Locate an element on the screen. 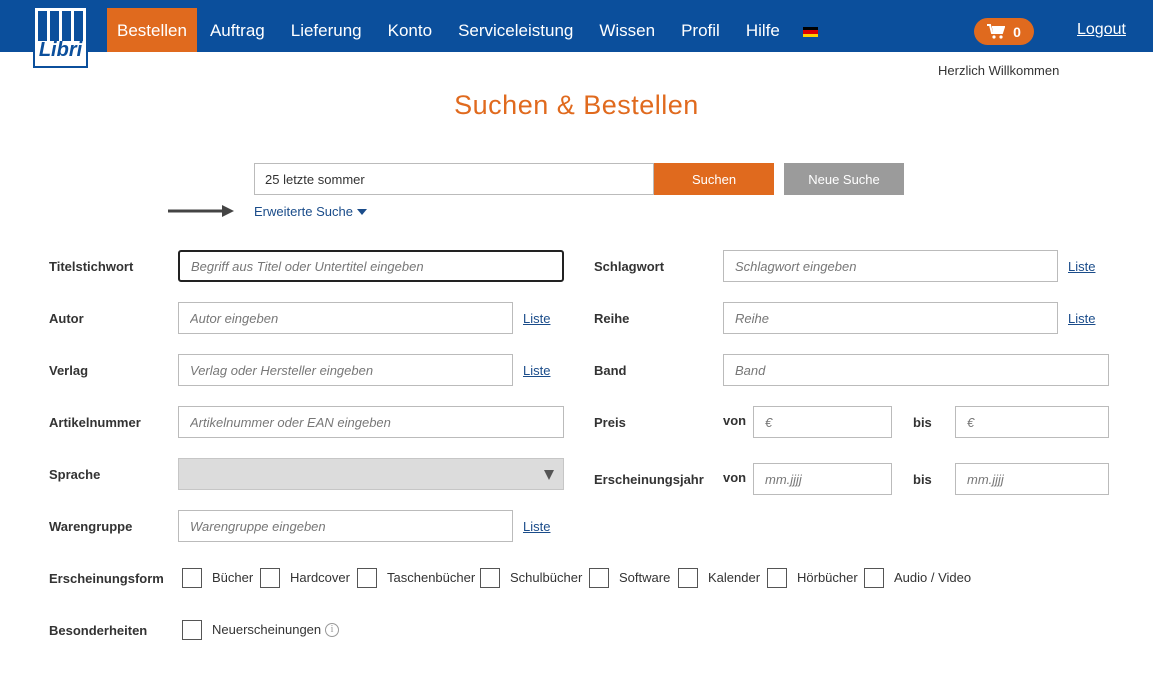  info-icon: i is located at coordinates (332, 630).